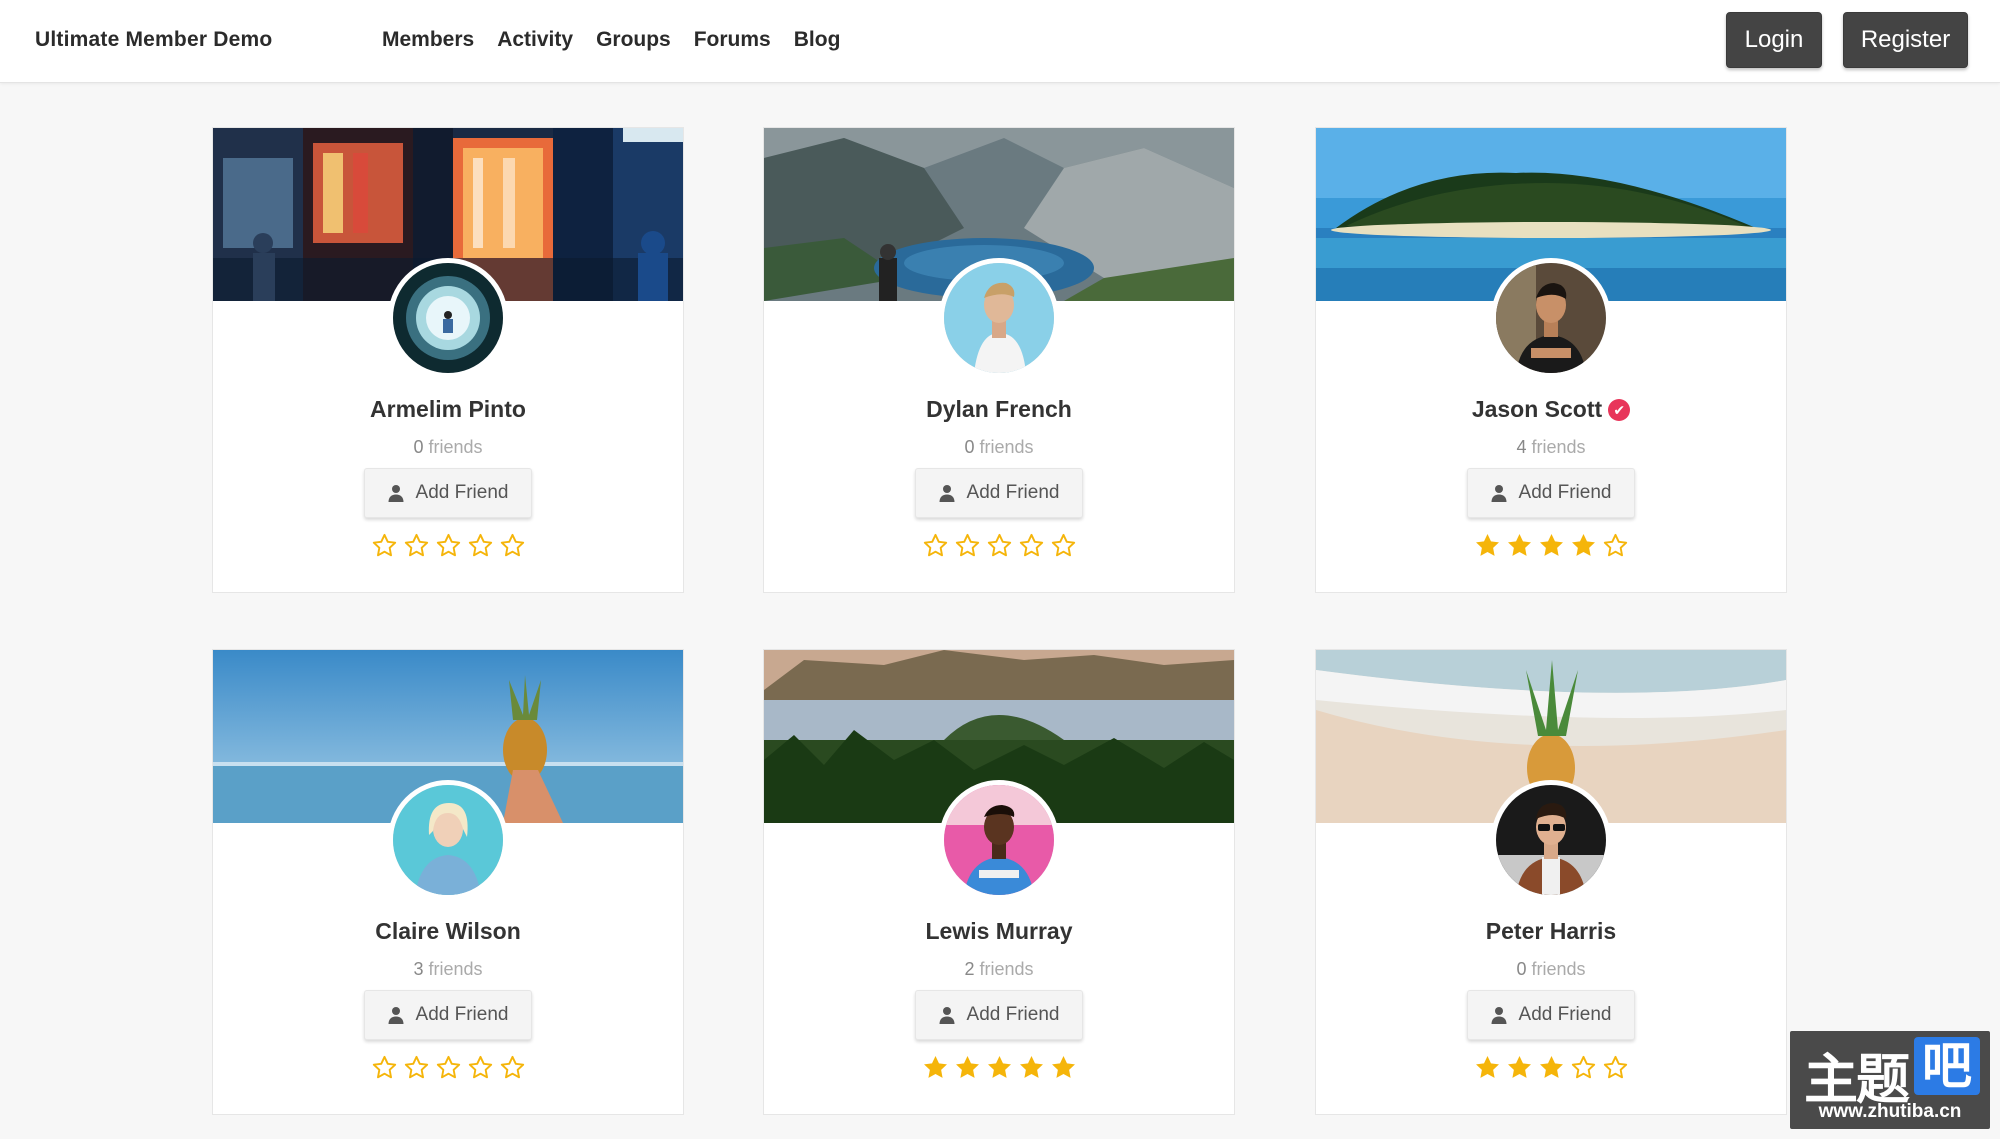  I want to click on member-name-row: Dylan French, so click(999, 409).